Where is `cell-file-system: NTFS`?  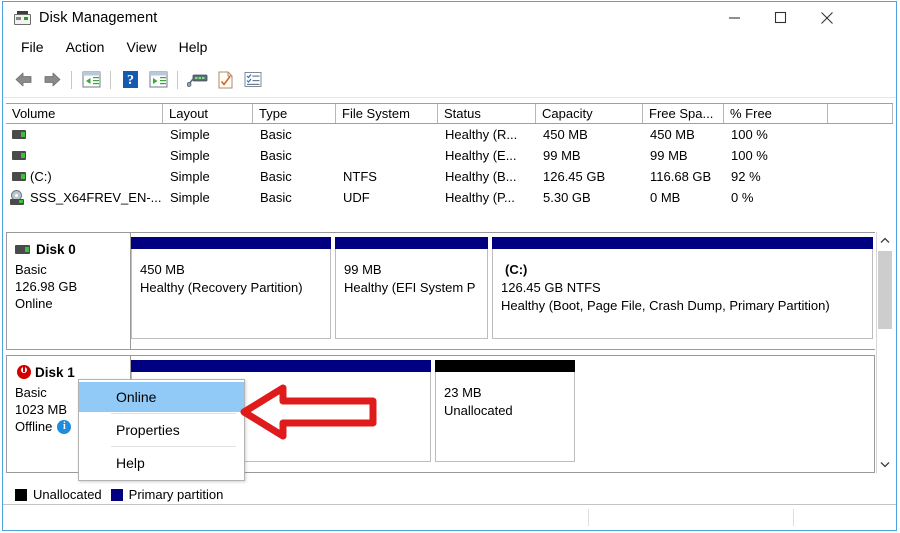
cell-file-system: NTFS is located at coordinates (360, 176).